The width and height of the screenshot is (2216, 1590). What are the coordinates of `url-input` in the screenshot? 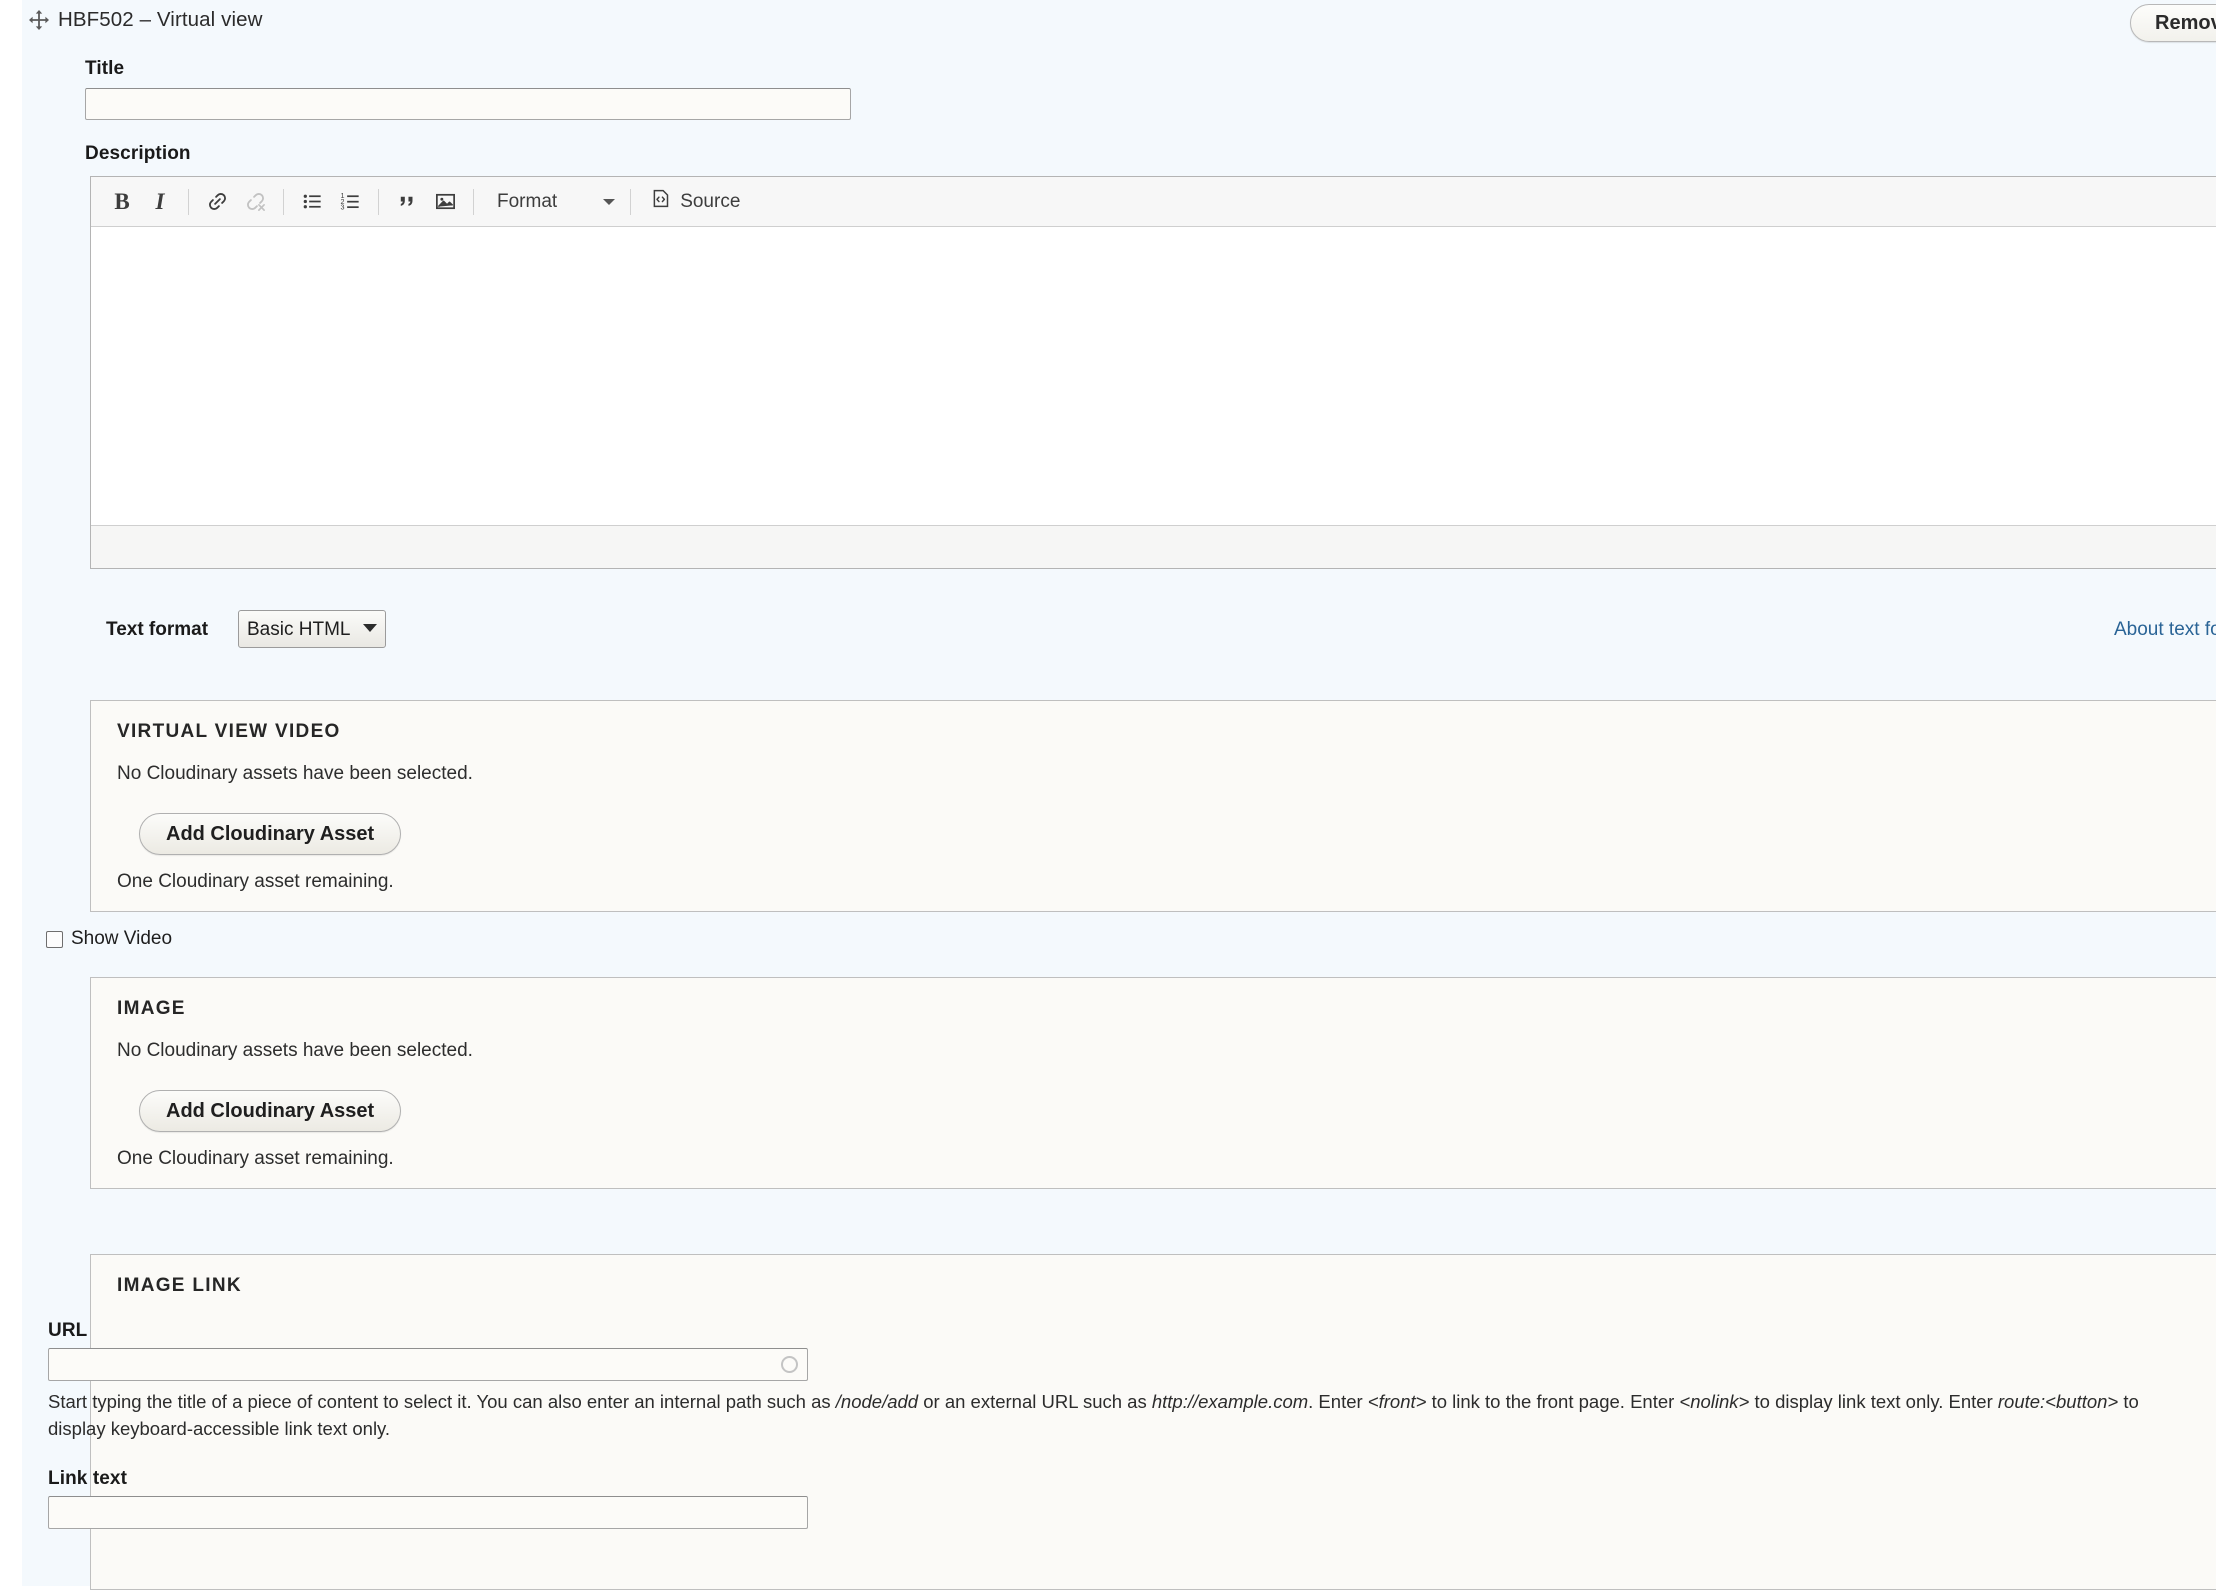 It's located at (428, 1364).